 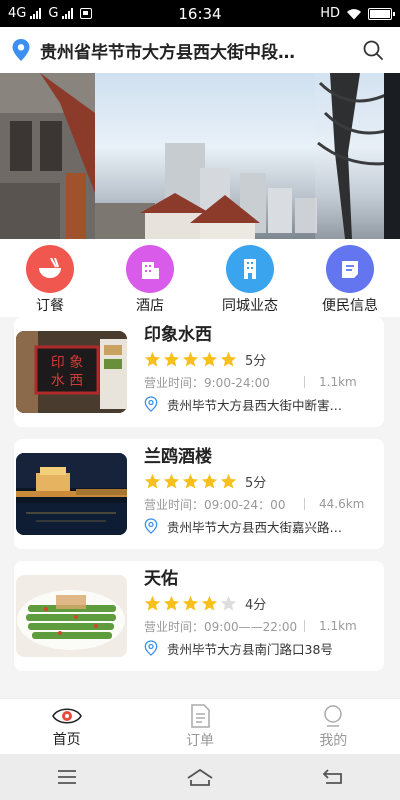 I want to click on category-label: 订餐, so click(x=50, y=306).